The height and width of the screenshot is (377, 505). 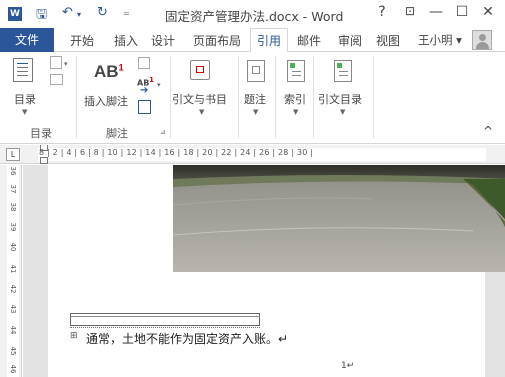 What do you see at coordinates (144, 107) in the screenshot?
I see `show-notes-icon` at bounding box center [144, 107].